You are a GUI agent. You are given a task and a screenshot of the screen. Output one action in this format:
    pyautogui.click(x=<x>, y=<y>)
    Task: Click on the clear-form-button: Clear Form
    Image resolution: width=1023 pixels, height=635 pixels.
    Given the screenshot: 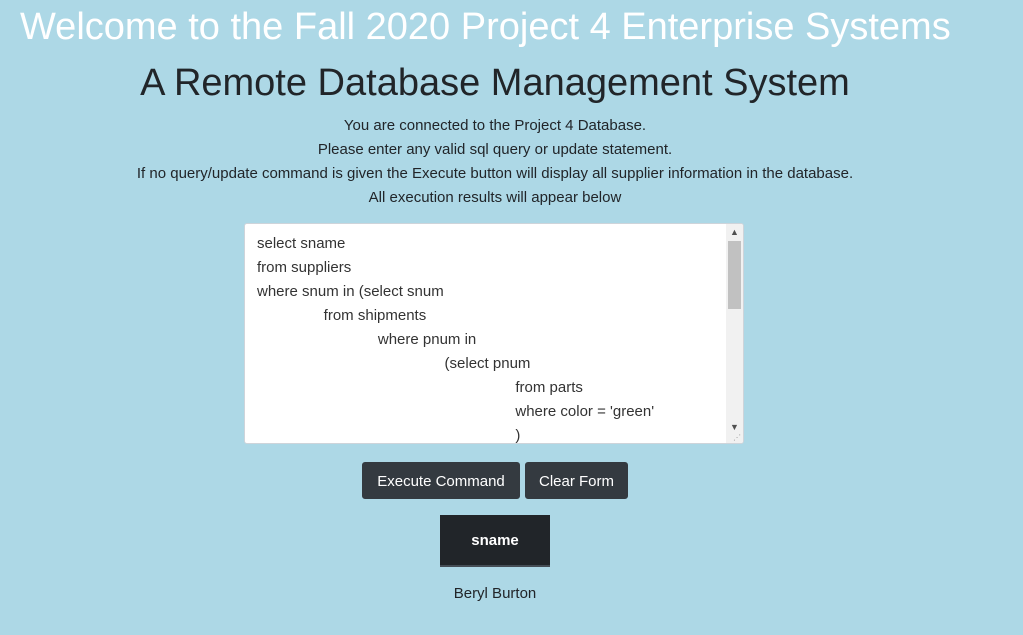 What is the action you would take?
    pyautogui.click(x=576, y=480)
    